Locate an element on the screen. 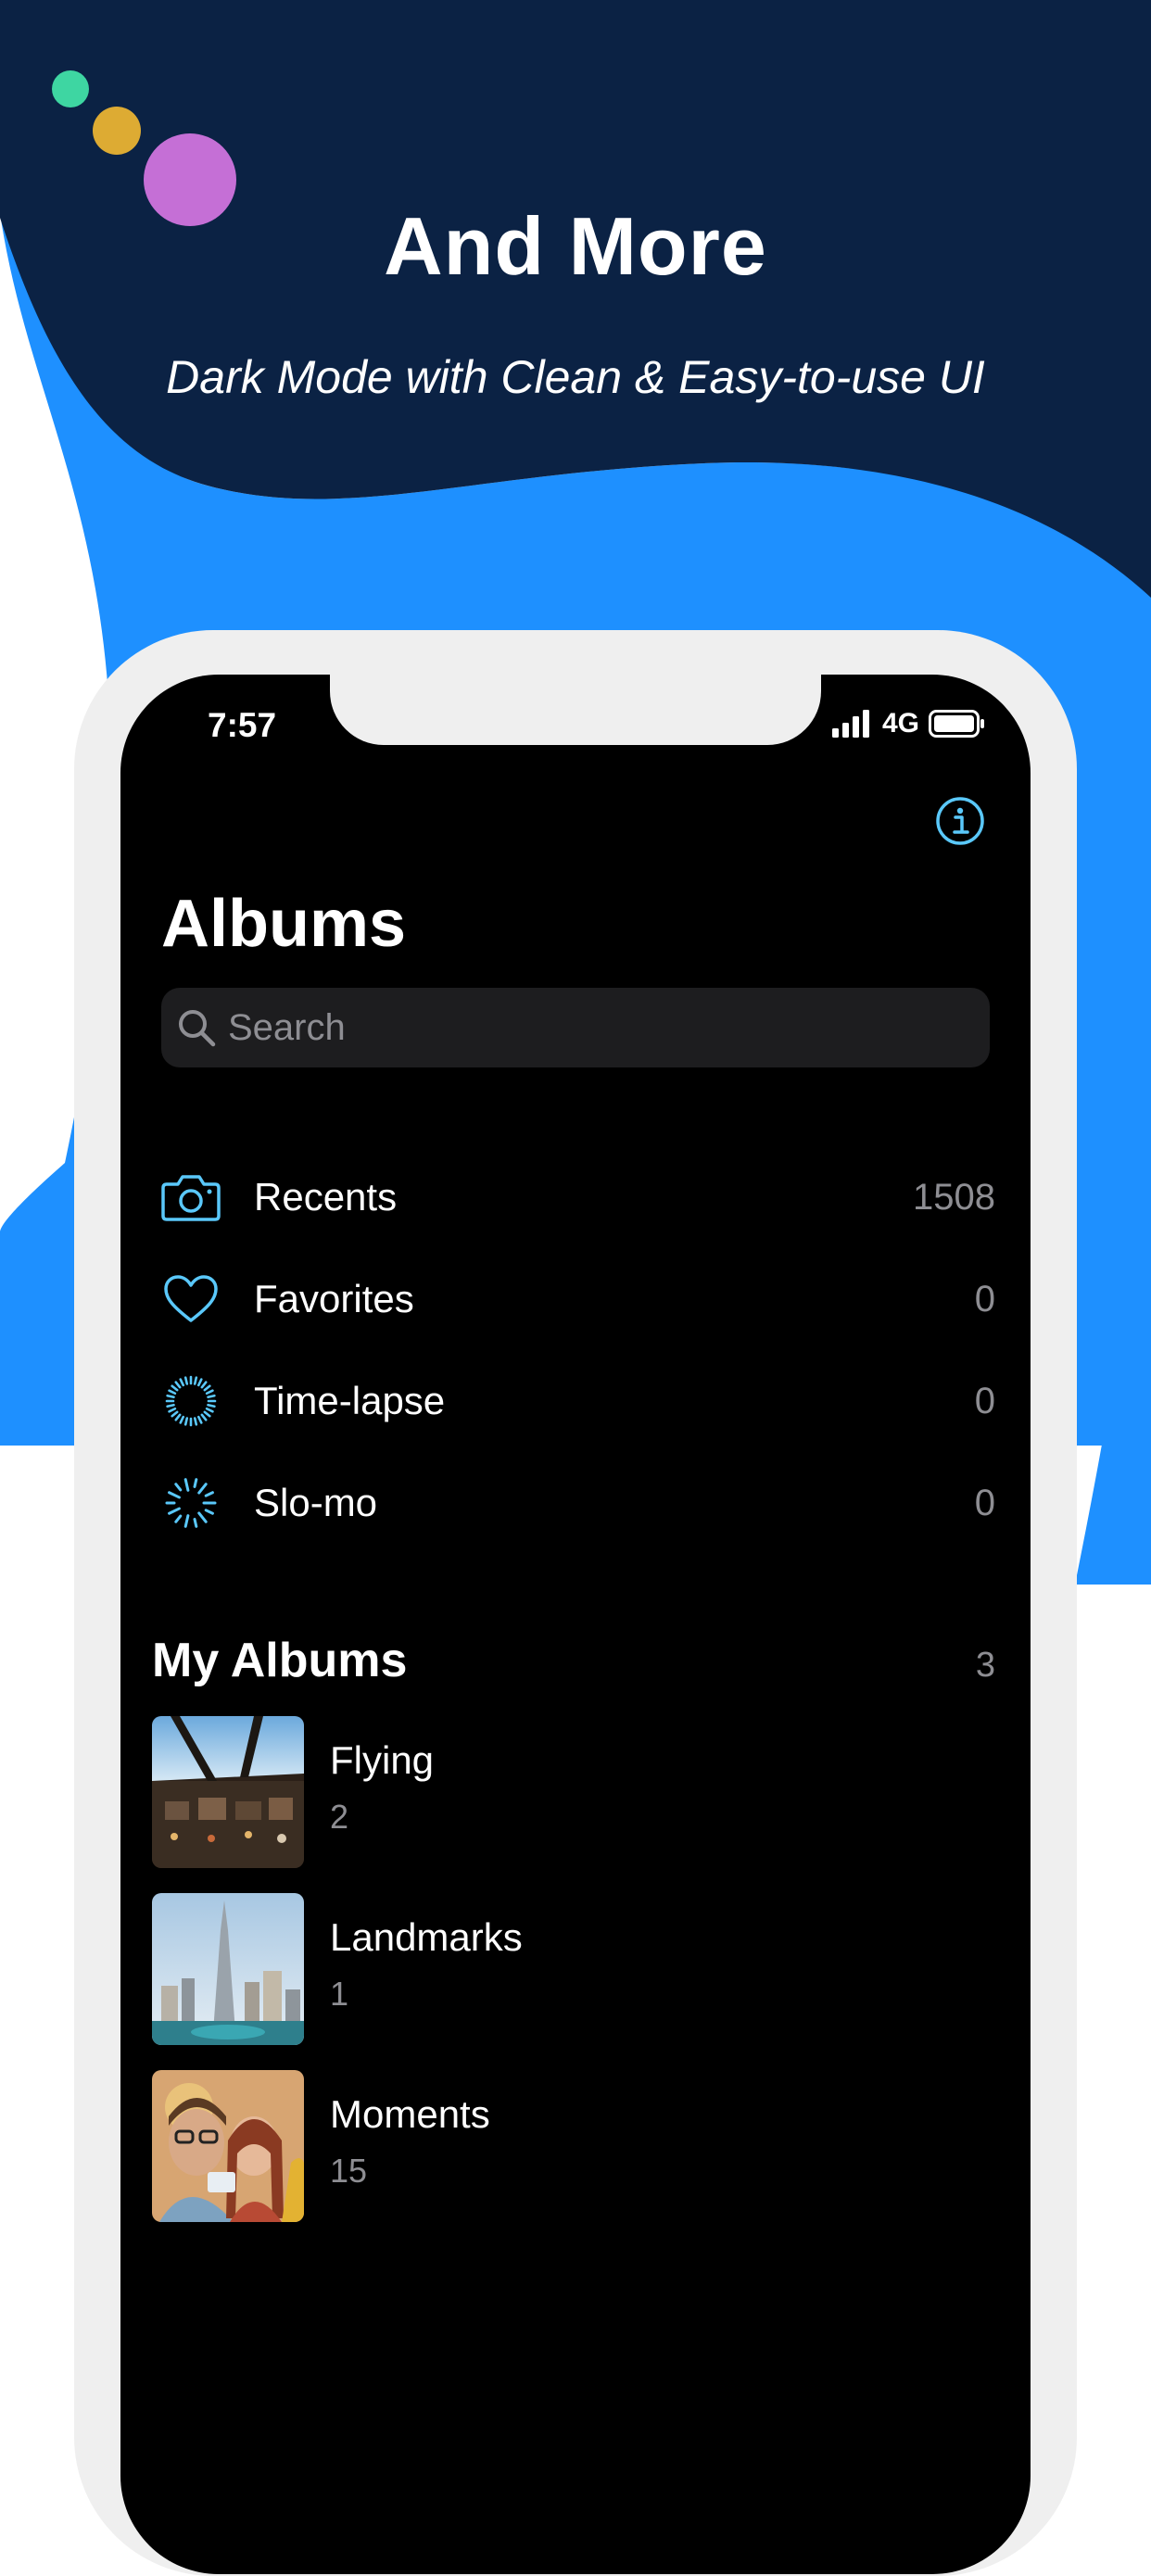 The height and width of the screenshot is (2576, 1151). album-row-favorites: Favorites 0 is located at coordinates (578, 1299).